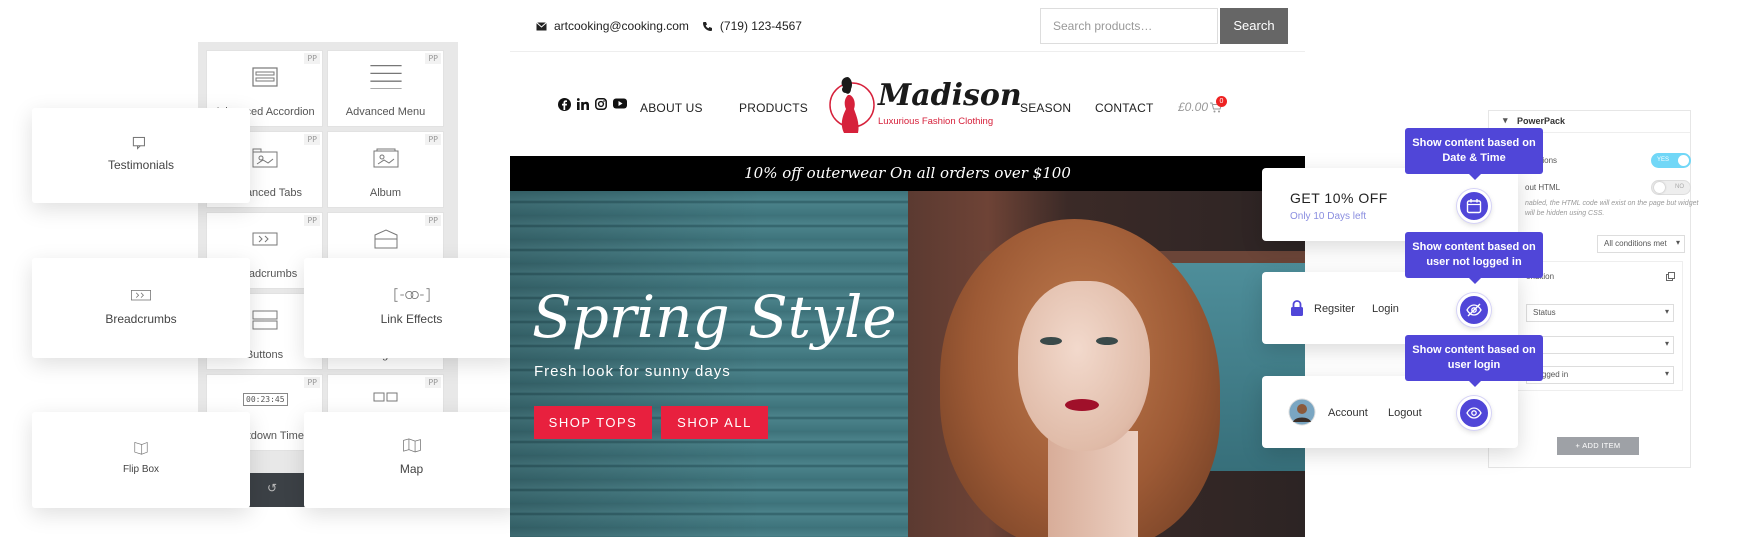 The width and height of the screenshot is (1739, 550). I want to click on not-logged-in-condition-button, so click(1474, 310).